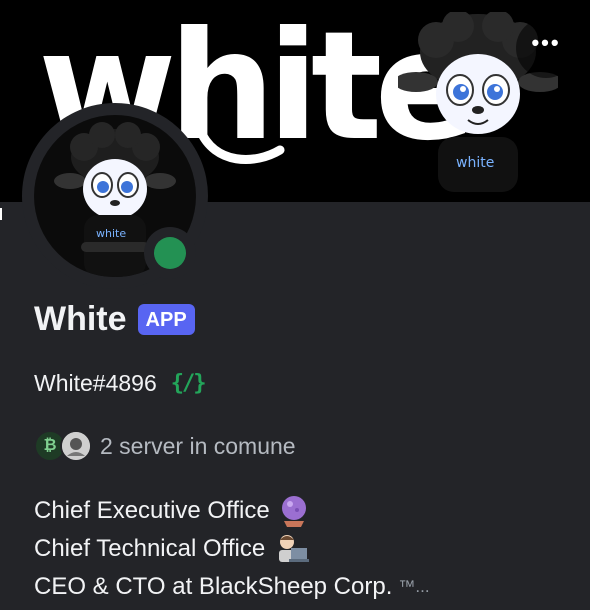 This screenshot has height=610, width=590. What do you see at coordinates (1, 214) in the screenshot?
I see `edge-marker` at bounding box center [1, 214].